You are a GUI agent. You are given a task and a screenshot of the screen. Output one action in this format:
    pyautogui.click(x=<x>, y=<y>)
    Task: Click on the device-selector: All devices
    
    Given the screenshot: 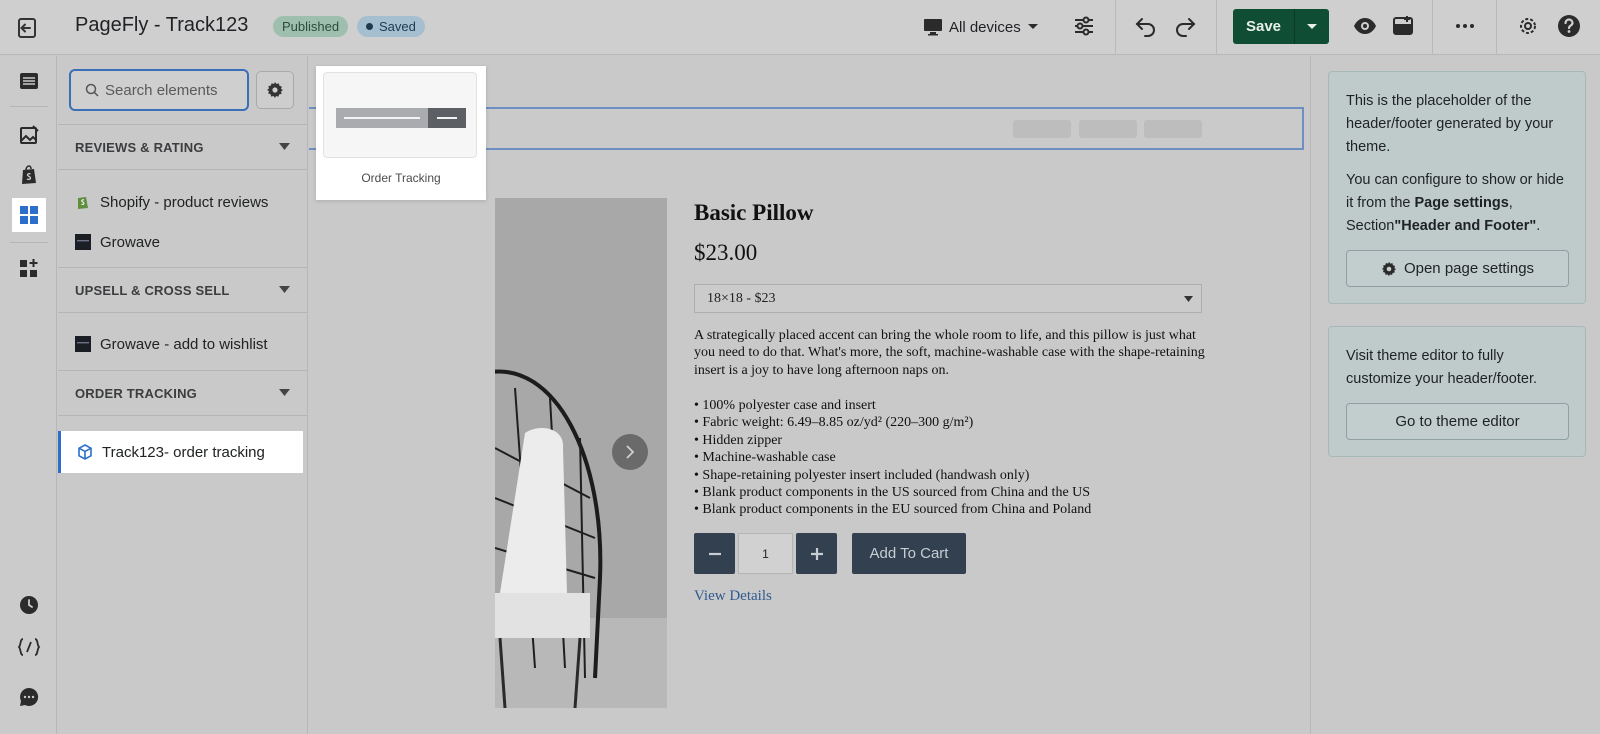 What is the action you would take?
    pyautogui.click(x=981, y=27)
    